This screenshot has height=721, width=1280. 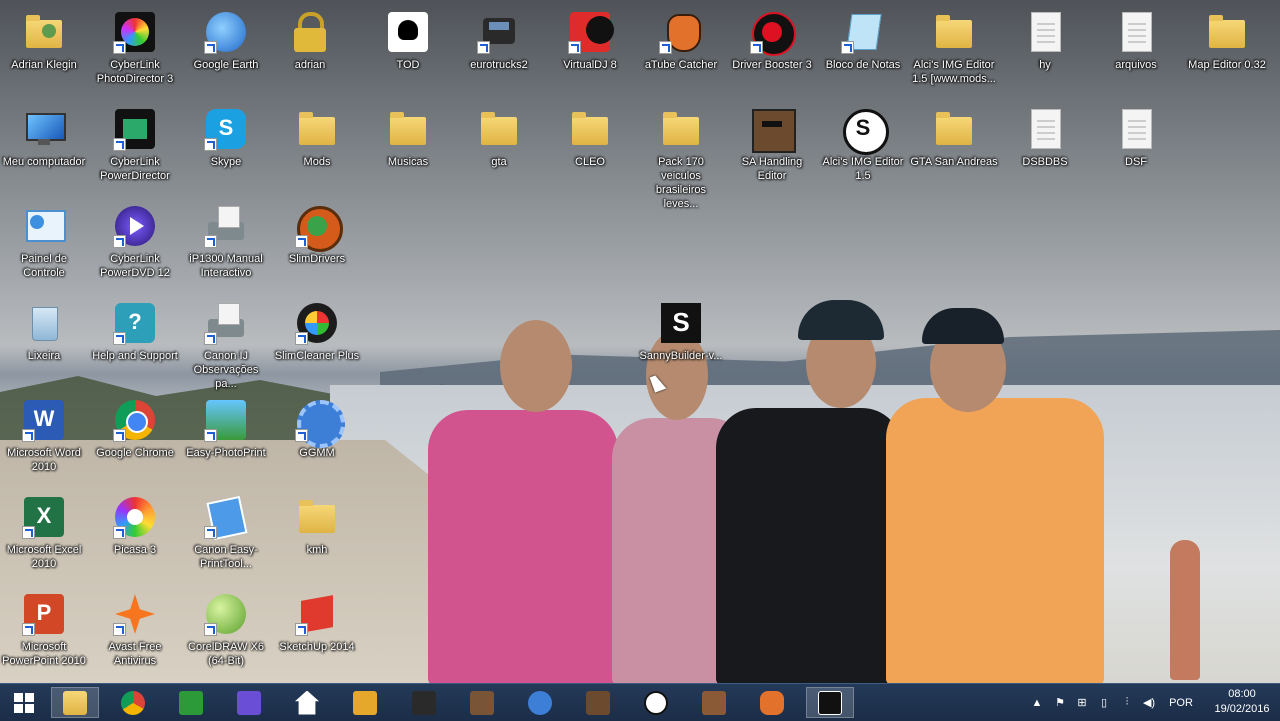 I want to click on taskbar-clock: 08:00 19/02/2016, so click(x=1242, y=702).